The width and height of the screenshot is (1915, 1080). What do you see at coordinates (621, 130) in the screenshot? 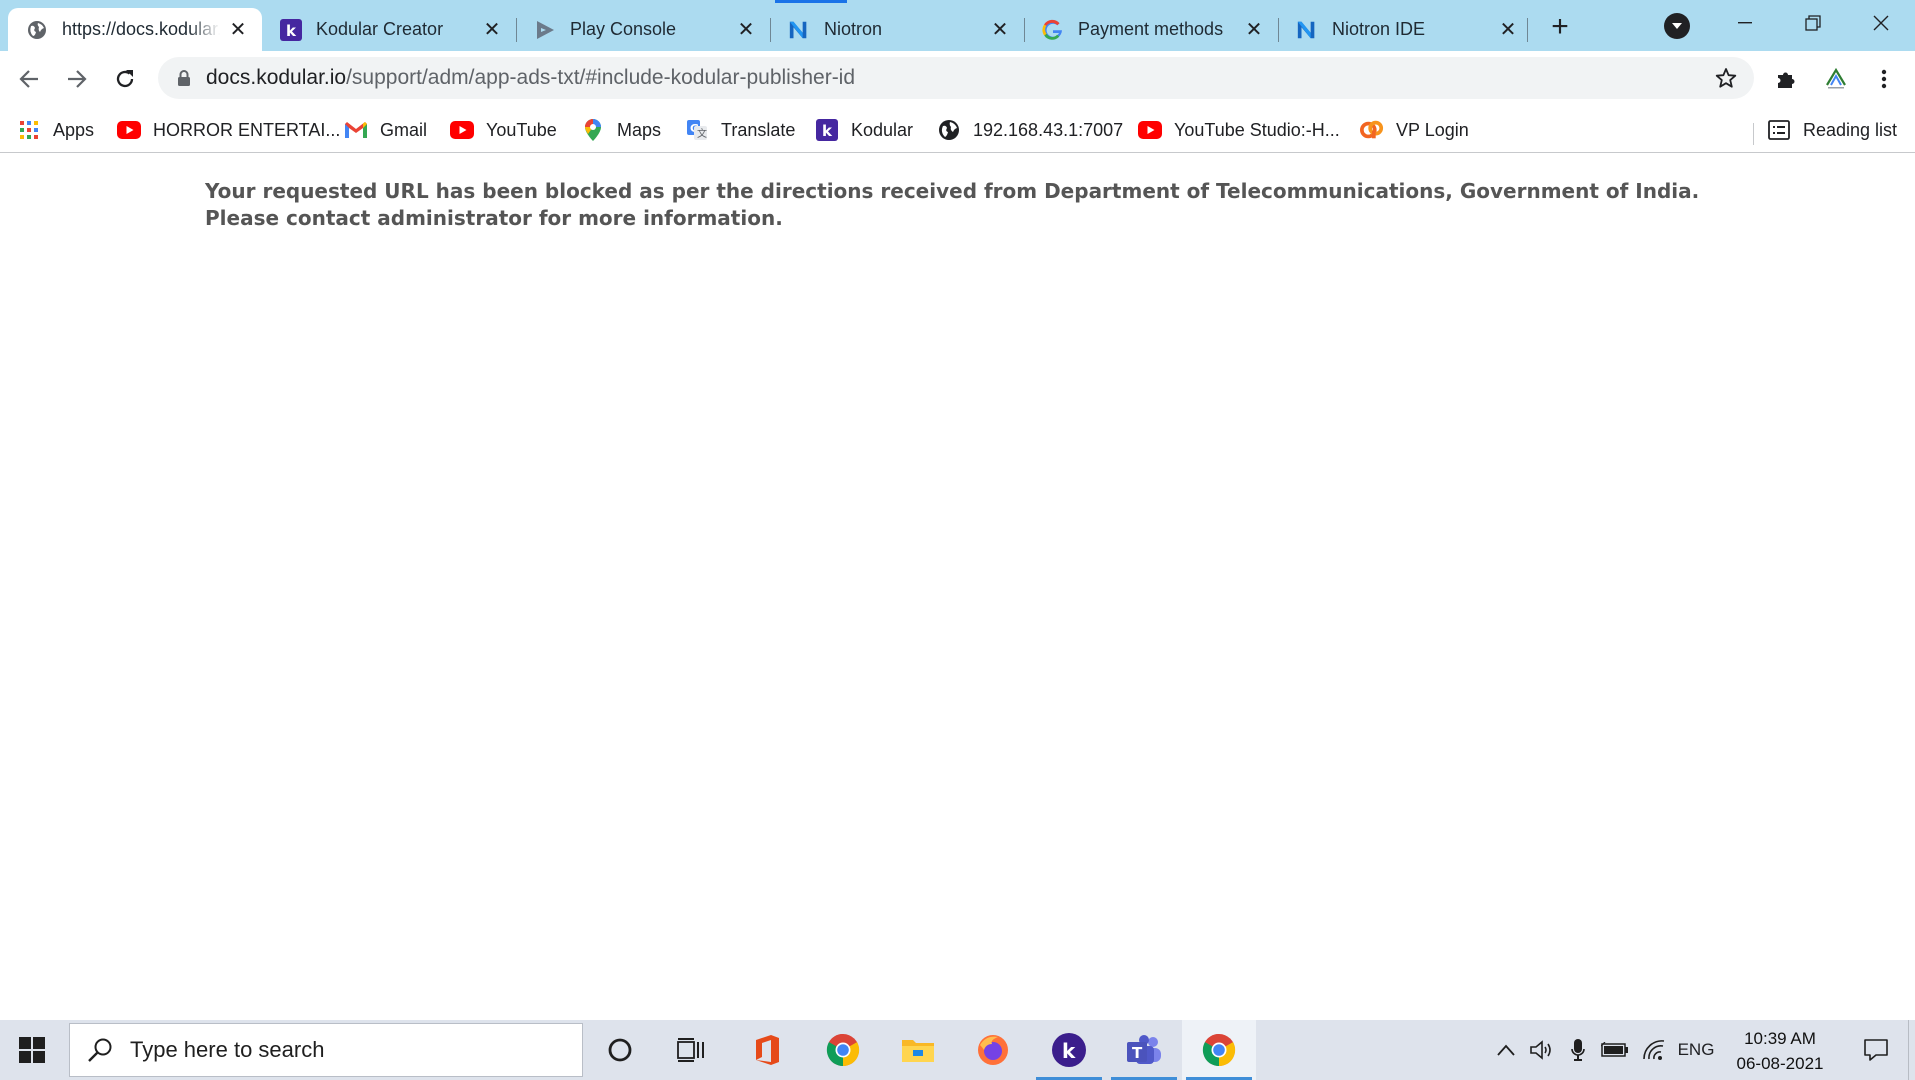
I see `bookmark-maps: Maps` at bounding box center [621, 130].